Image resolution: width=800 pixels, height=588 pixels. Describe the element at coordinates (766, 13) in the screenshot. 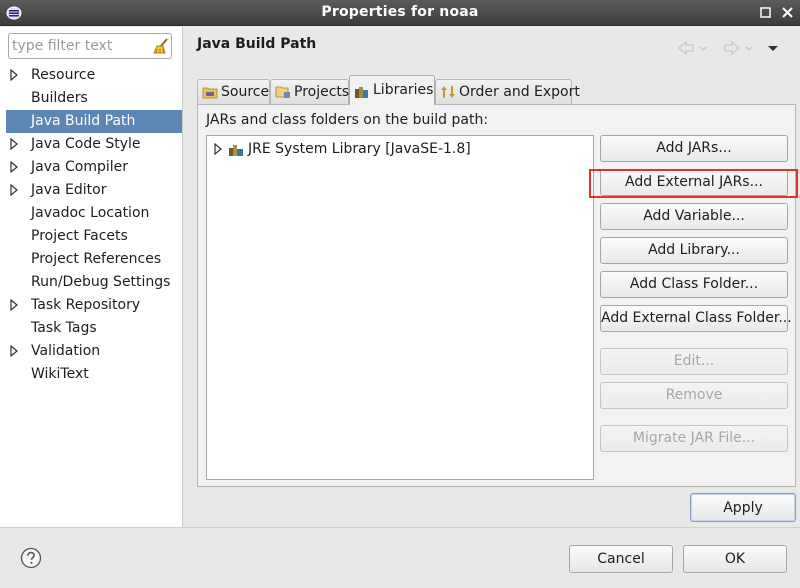

I see `maximize-icon` at that location.